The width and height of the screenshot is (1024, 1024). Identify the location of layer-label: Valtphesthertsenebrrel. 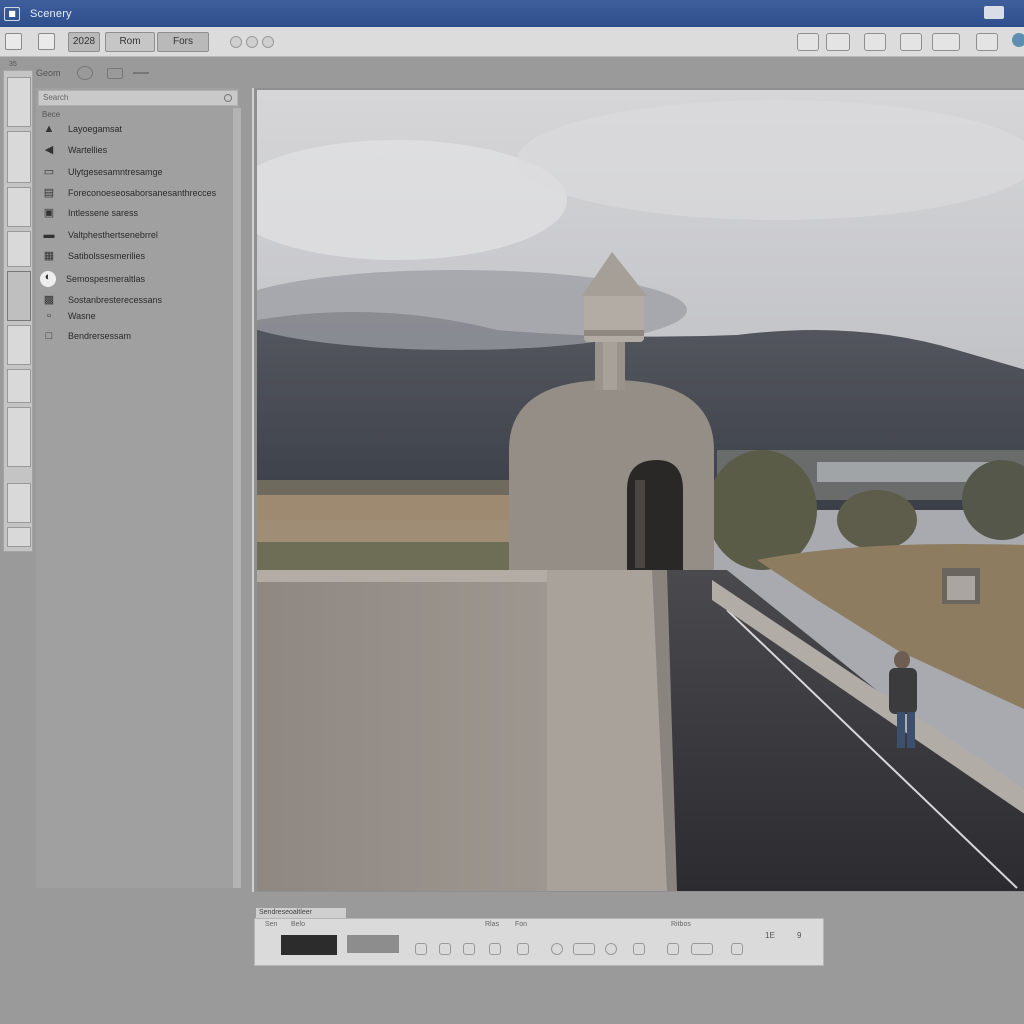
(113, 235).